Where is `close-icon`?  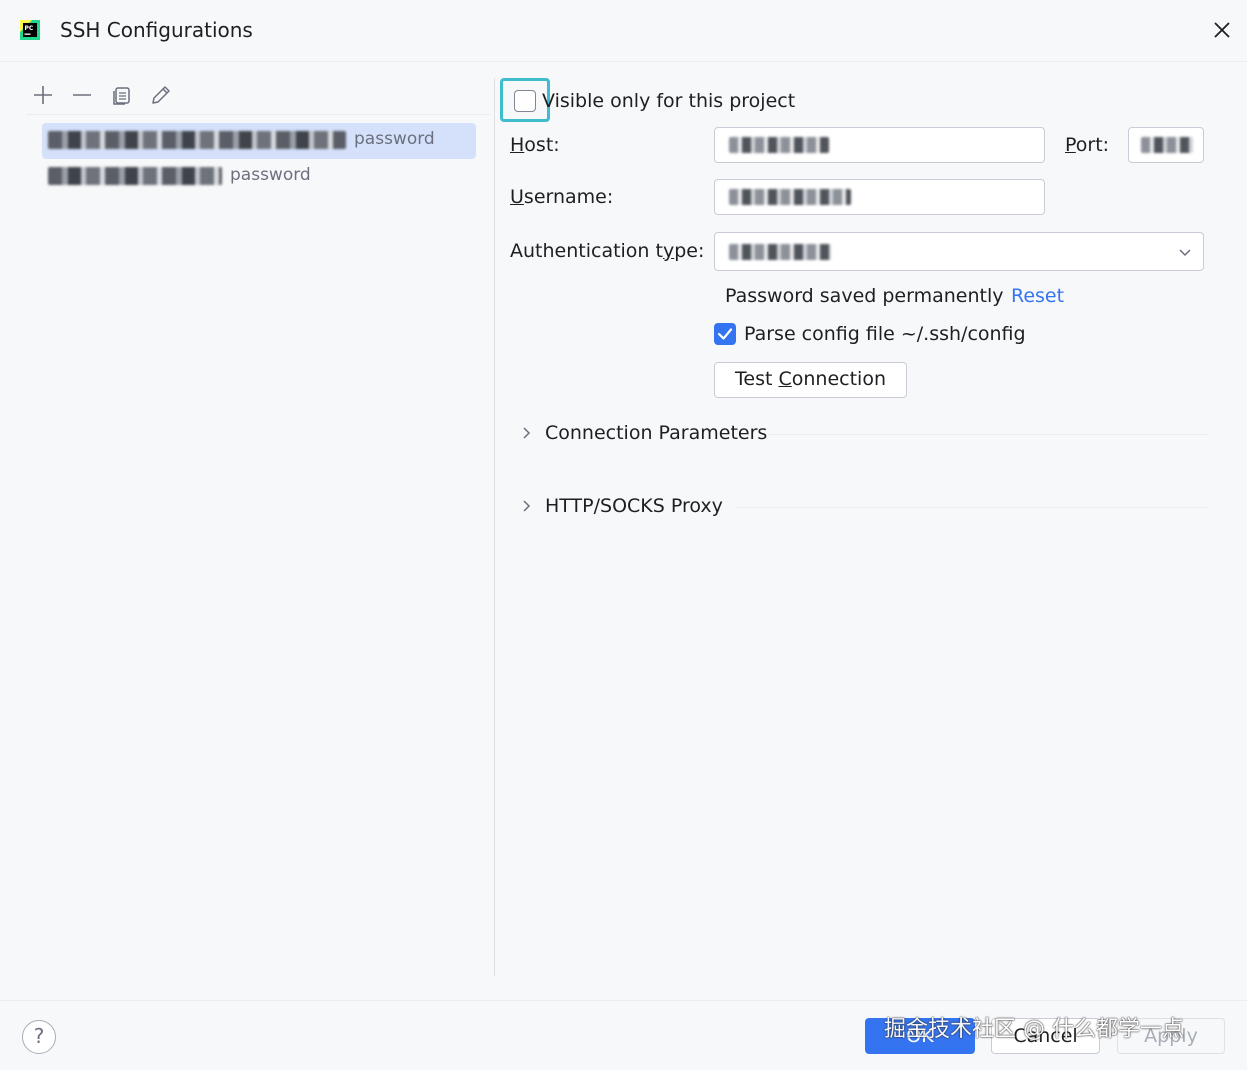
close-icon is located at coordinates (1222, 30).